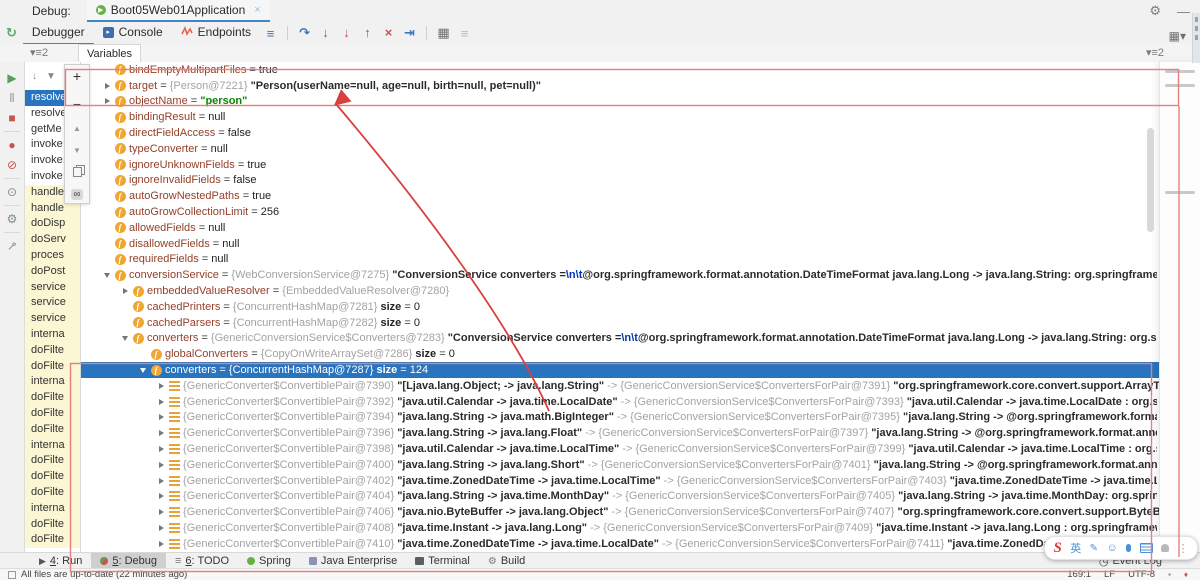  Describe the element at coordinates (640, 149) in the screenshot. I see `variable-row: f typeConverter = null` at that location.